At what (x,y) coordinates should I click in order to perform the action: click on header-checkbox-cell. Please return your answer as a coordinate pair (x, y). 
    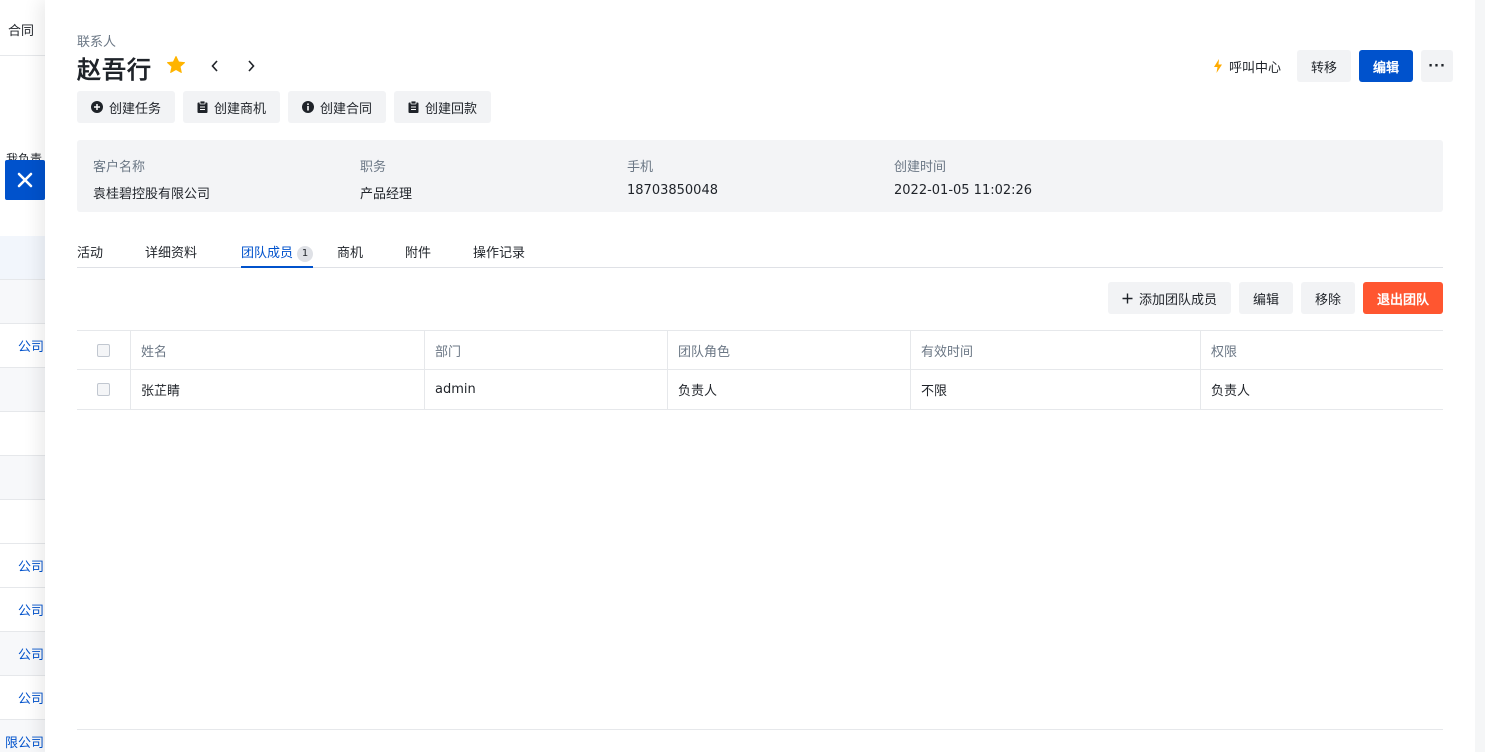
    Looking at the image, I should click on (104, 350).